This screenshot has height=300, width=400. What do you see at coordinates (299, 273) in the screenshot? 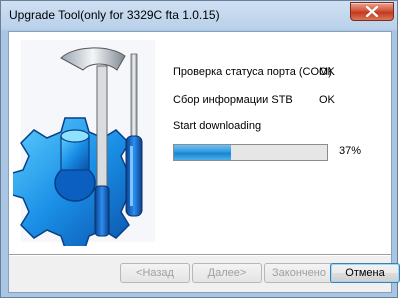
I see `finish-button: Закончено` at bounding box center [299, 273].